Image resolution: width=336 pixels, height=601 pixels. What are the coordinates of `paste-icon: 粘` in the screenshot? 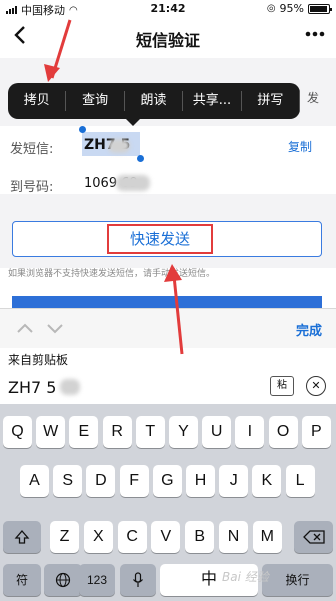 It's located at (282, 386).